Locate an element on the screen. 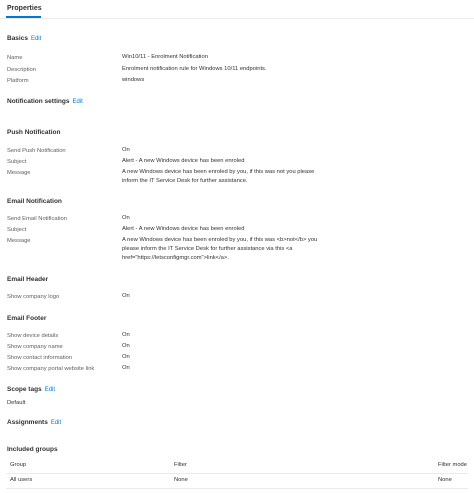 The height and width of the screenshot is (493, 474). column-header-filter-mode: Filter mode is located at coordinates (452, 465).